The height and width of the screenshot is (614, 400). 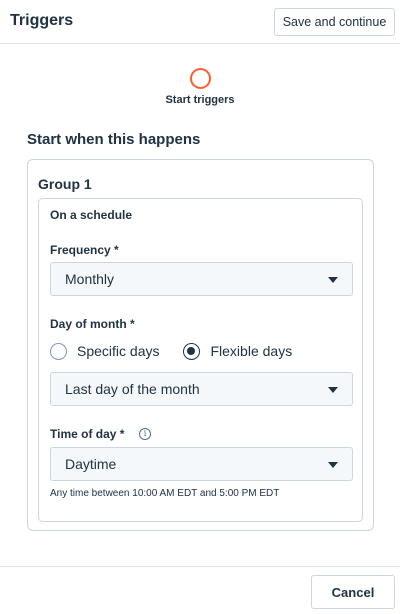 What do you see at coordinates (42, 20) in the screenshot?
I see `page-title: Triggers` at bounding box center [42, 20].